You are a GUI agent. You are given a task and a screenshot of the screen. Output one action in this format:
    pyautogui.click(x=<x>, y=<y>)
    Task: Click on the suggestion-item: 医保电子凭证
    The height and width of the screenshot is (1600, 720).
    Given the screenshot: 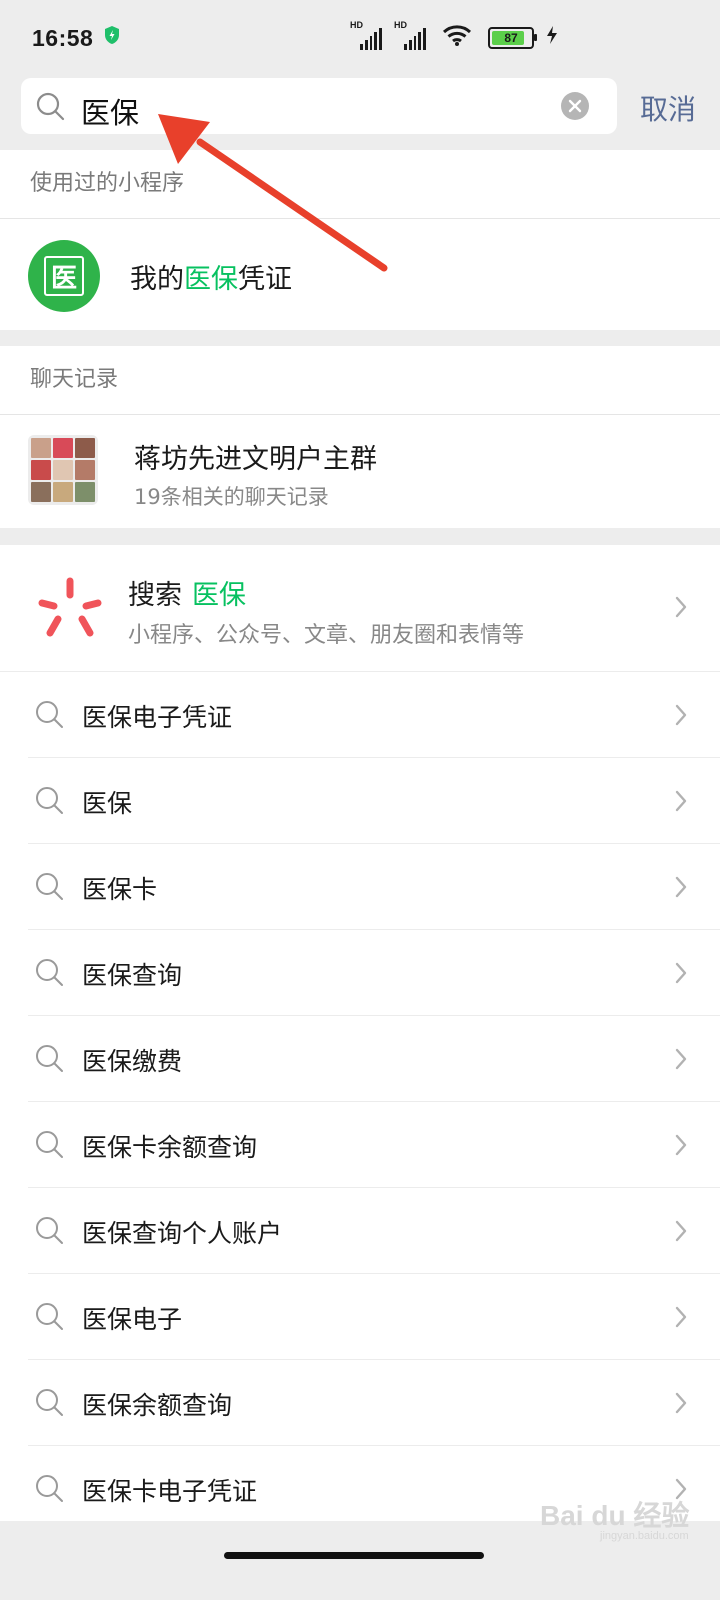 What is the action you would take?
    pyautogui.click(x=374, y=715)
    